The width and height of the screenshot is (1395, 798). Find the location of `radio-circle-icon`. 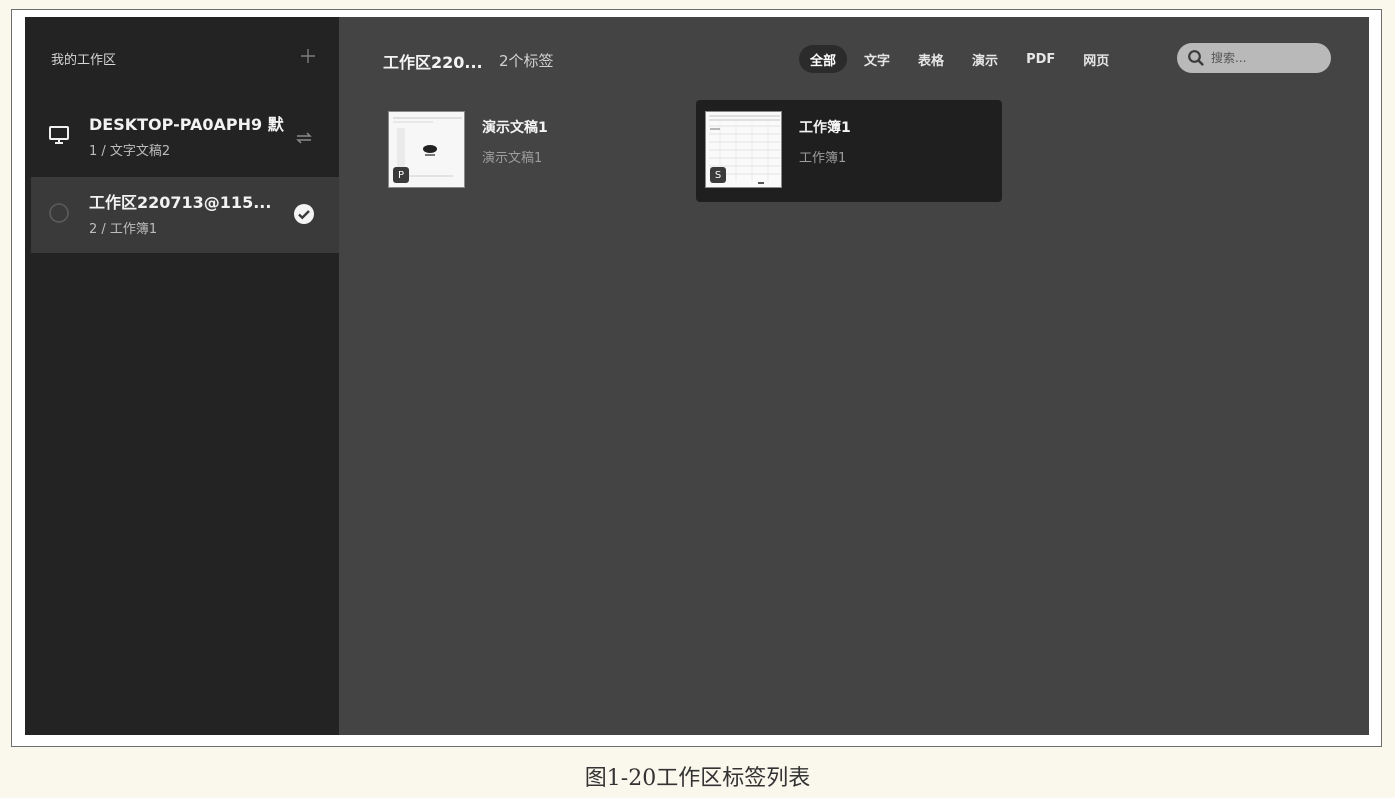

radio-circle-icon is located at coordinates (59, 213).